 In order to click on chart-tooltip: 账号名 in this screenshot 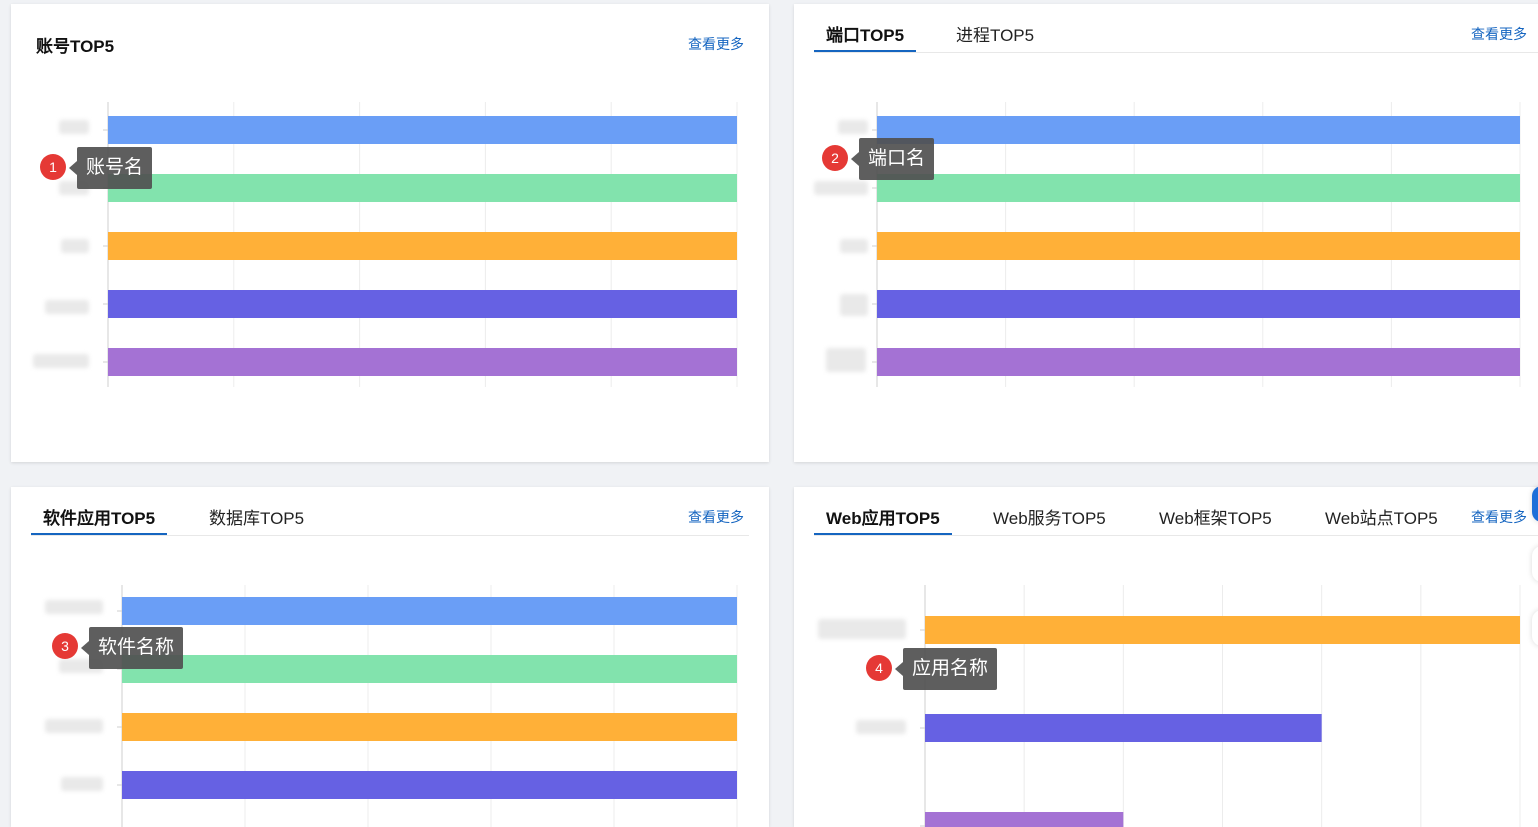, I will do `click(110, 168)`.